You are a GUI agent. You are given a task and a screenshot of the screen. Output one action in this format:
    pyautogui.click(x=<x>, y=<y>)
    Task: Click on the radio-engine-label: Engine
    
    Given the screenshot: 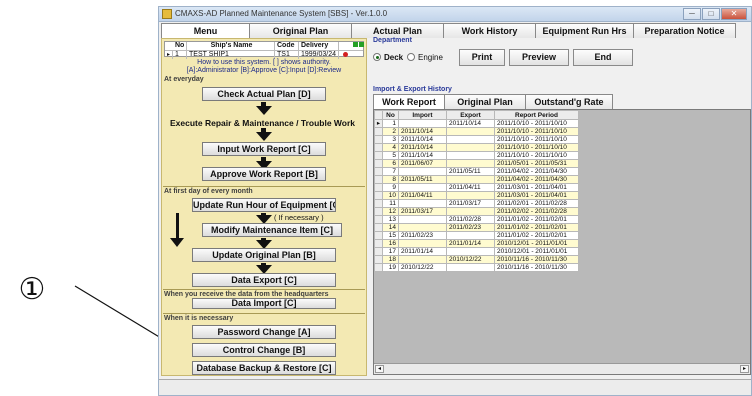 What is the action you would take?
    pyautogui.click(x=430, y=57)
    